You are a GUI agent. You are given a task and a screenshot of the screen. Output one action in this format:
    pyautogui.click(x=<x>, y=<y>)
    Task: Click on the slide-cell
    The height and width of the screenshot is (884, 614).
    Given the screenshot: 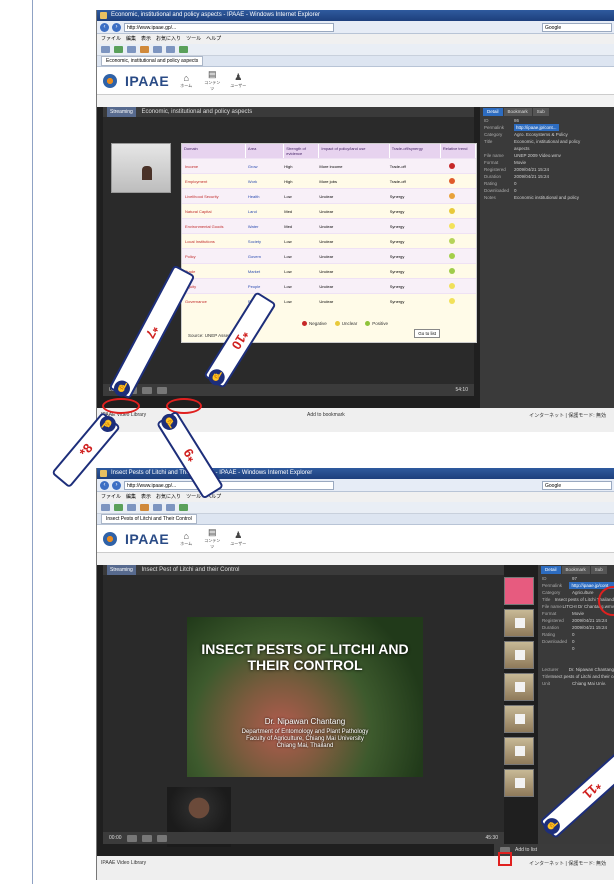 What is the action you would take?
    pyautogui.click(x=458, y=181)
    